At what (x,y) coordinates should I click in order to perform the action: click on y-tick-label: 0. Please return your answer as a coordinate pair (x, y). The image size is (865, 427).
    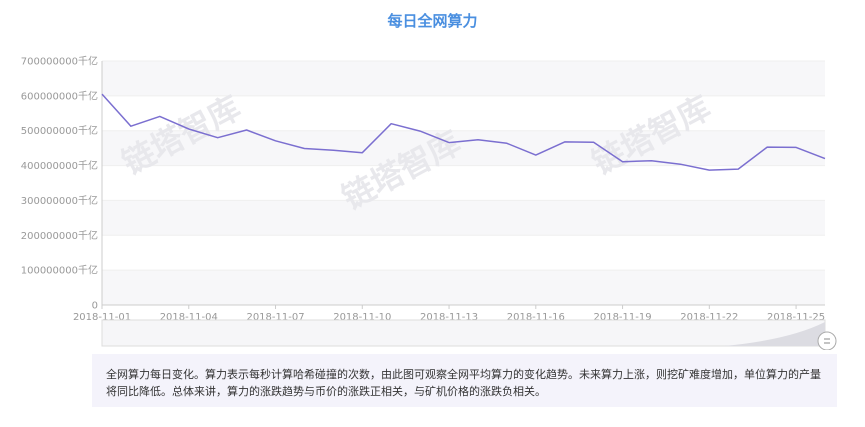
    Looking at the image, I should click on (95, 306).